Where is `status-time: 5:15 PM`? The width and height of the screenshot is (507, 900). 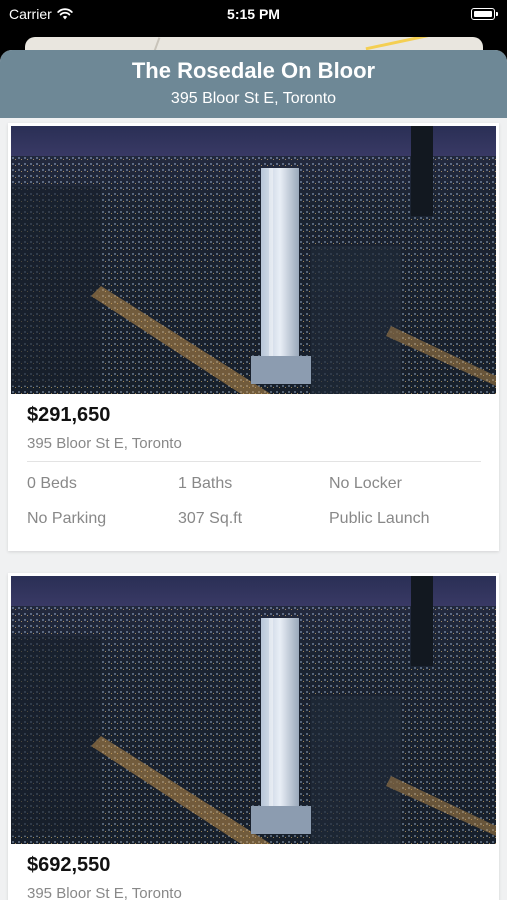
status-time: 5:15 PM is located at coordinates (253, 14).